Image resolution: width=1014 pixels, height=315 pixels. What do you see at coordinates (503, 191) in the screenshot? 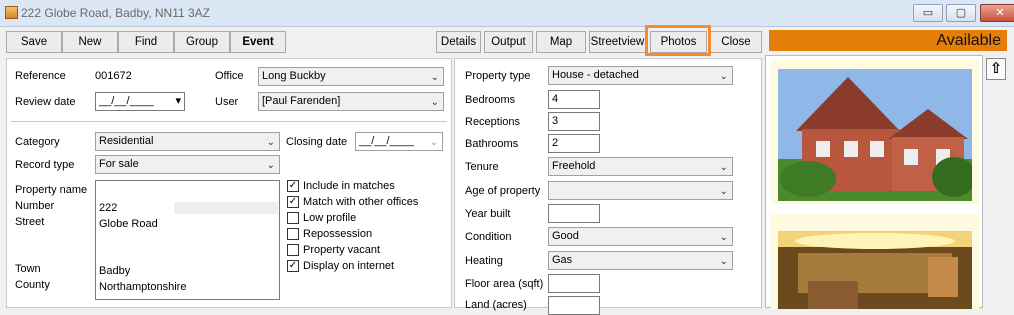
I see `age-label: Age of property` at bounding box center [503, 191].